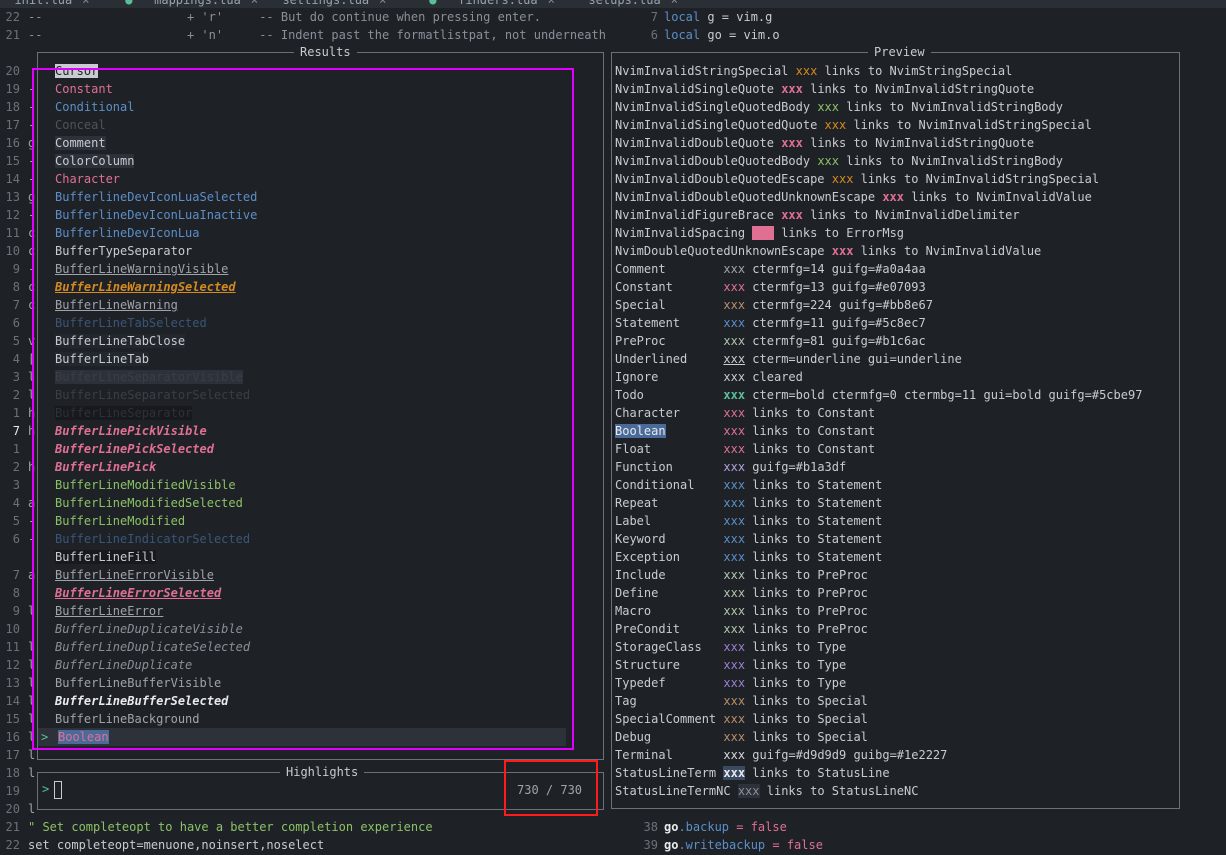 The width and height of the screenshot is (1226, 855). I want to click on buffer-tab: init.lua ×, so click(44, 4).